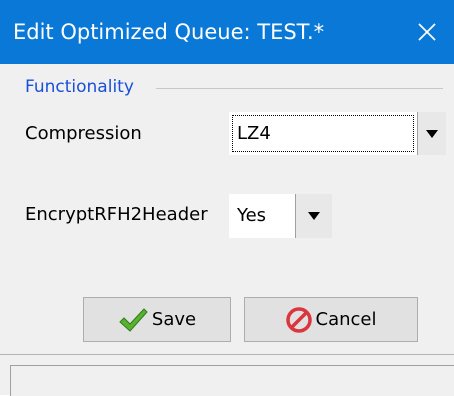 The height and width of the screenshot is (396, 454). I want to click on compression-dropdown-arrow, so click(431, 133).